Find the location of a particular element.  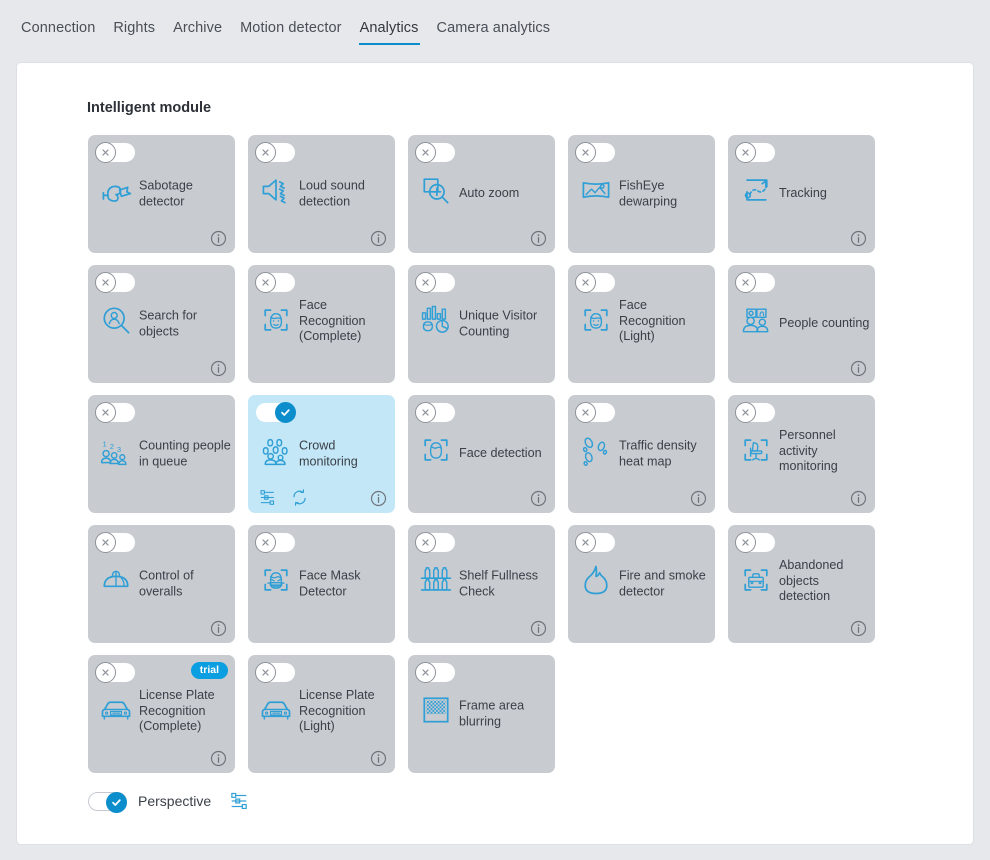

module-card: Auto zoom is located at coordinates (481, 194).